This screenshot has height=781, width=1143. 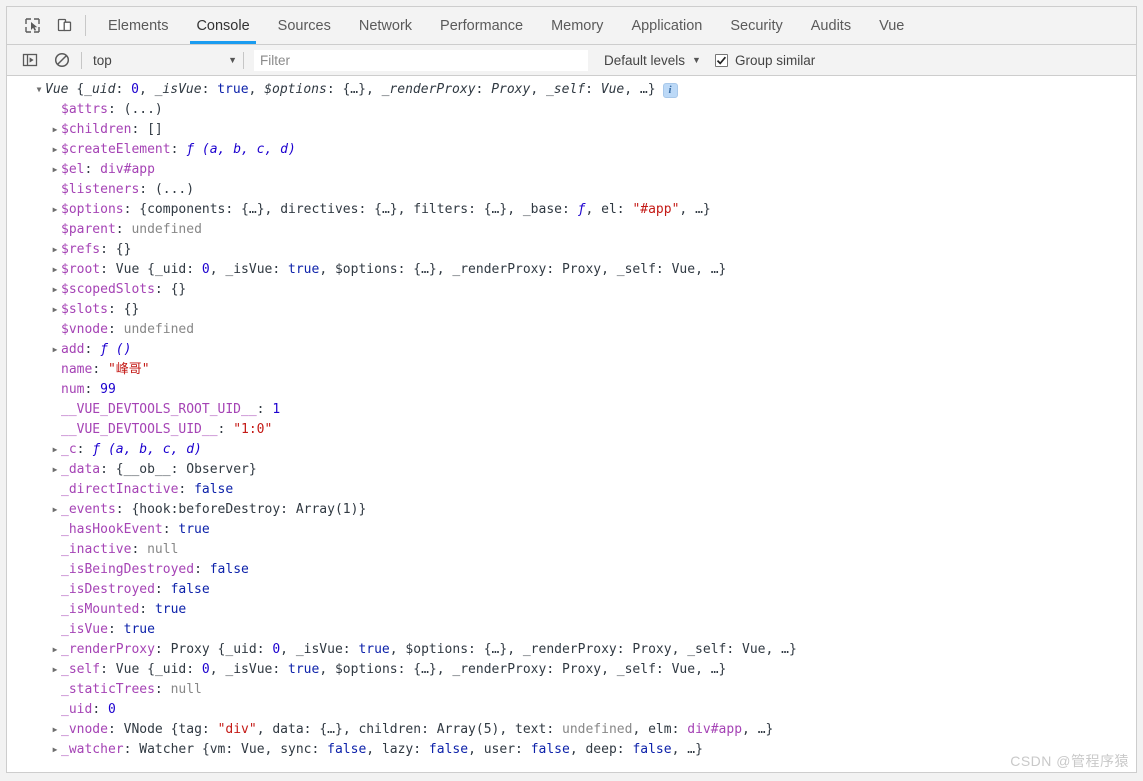 I want to click on console-log-line: ▶ $createElement: ƒ (a, b, c, d), so click(x=571, y=150).